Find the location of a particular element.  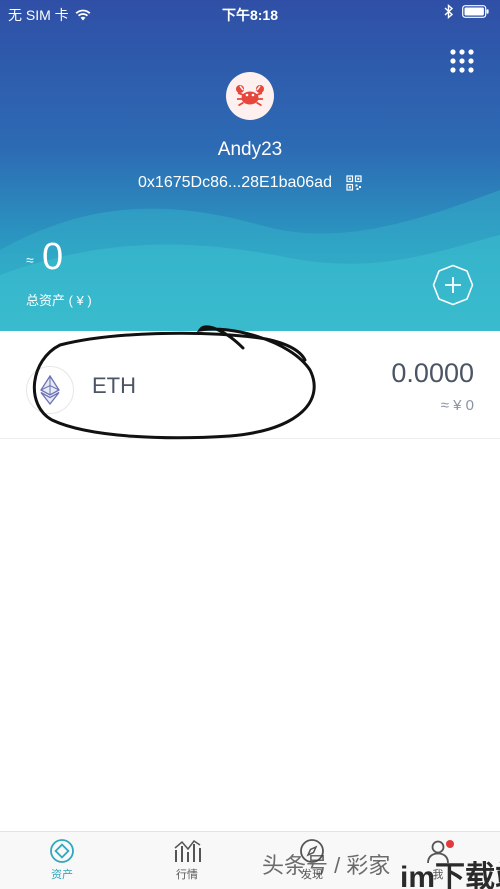

username: Andy23 is located at coordinates (250, 149).